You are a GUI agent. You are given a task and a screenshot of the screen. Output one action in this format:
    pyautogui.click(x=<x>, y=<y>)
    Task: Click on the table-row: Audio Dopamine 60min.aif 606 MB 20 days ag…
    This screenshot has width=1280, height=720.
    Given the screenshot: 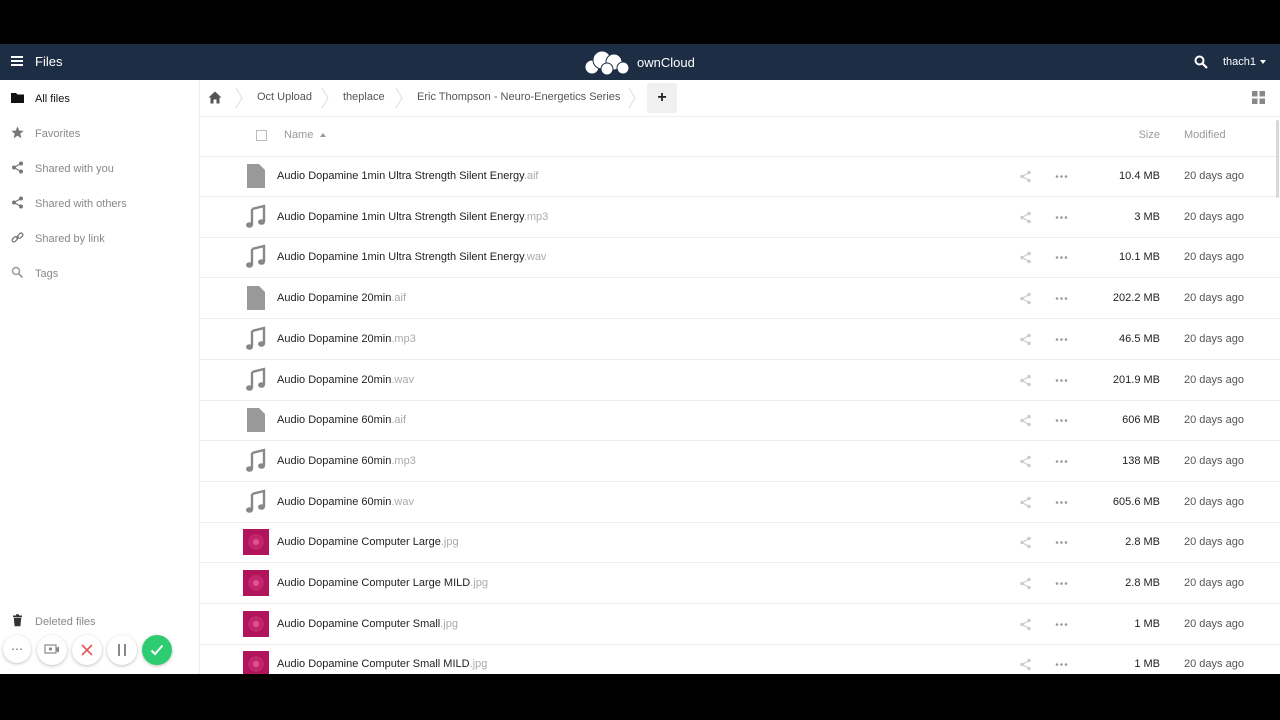 What is the action you would take?
    pyautogui.click(x=740, y=421)
    